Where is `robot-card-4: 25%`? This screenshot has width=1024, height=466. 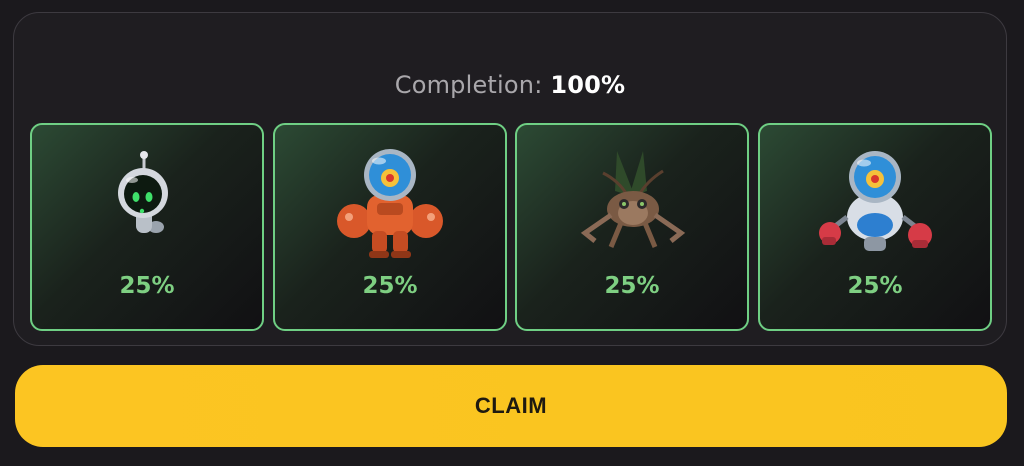 robot-card-4: 25% is located at coordinates (875, 227).